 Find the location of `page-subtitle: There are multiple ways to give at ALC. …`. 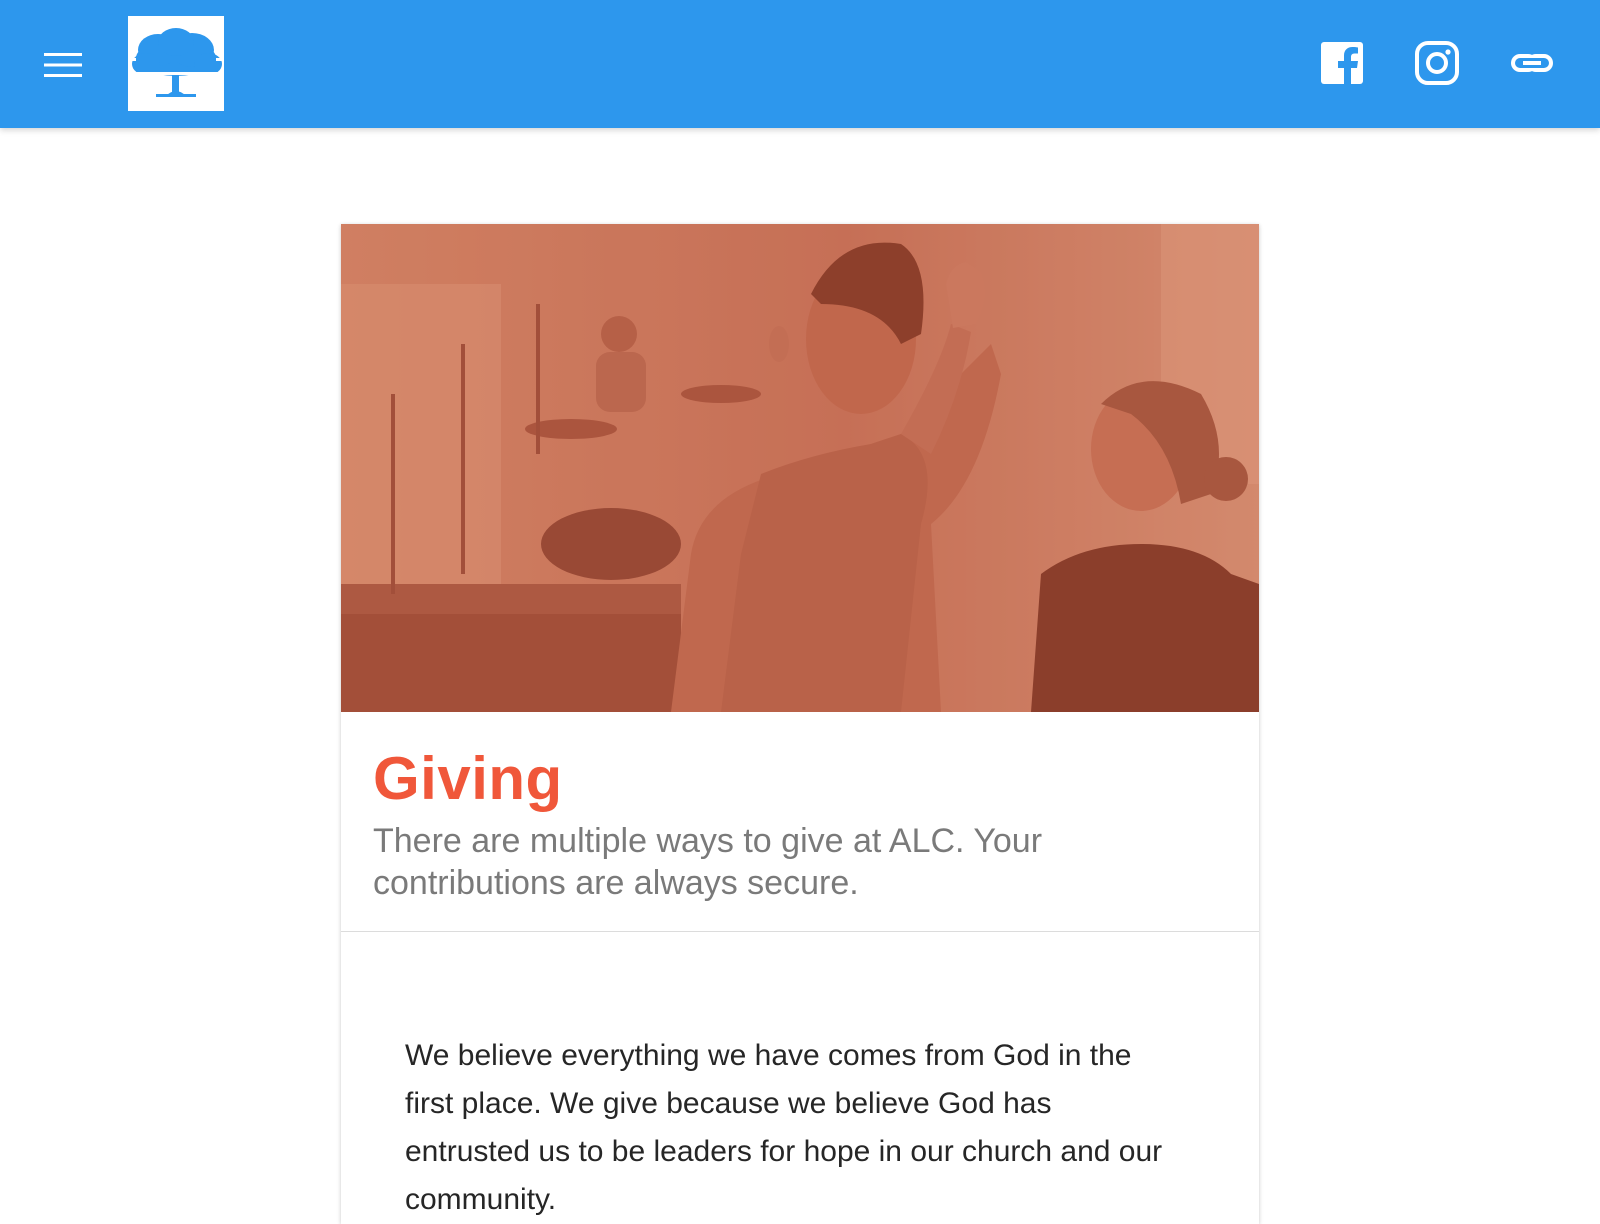

page-subtitle: There are multiple ways to give at ALC. … is located at coordinates (708, 862).